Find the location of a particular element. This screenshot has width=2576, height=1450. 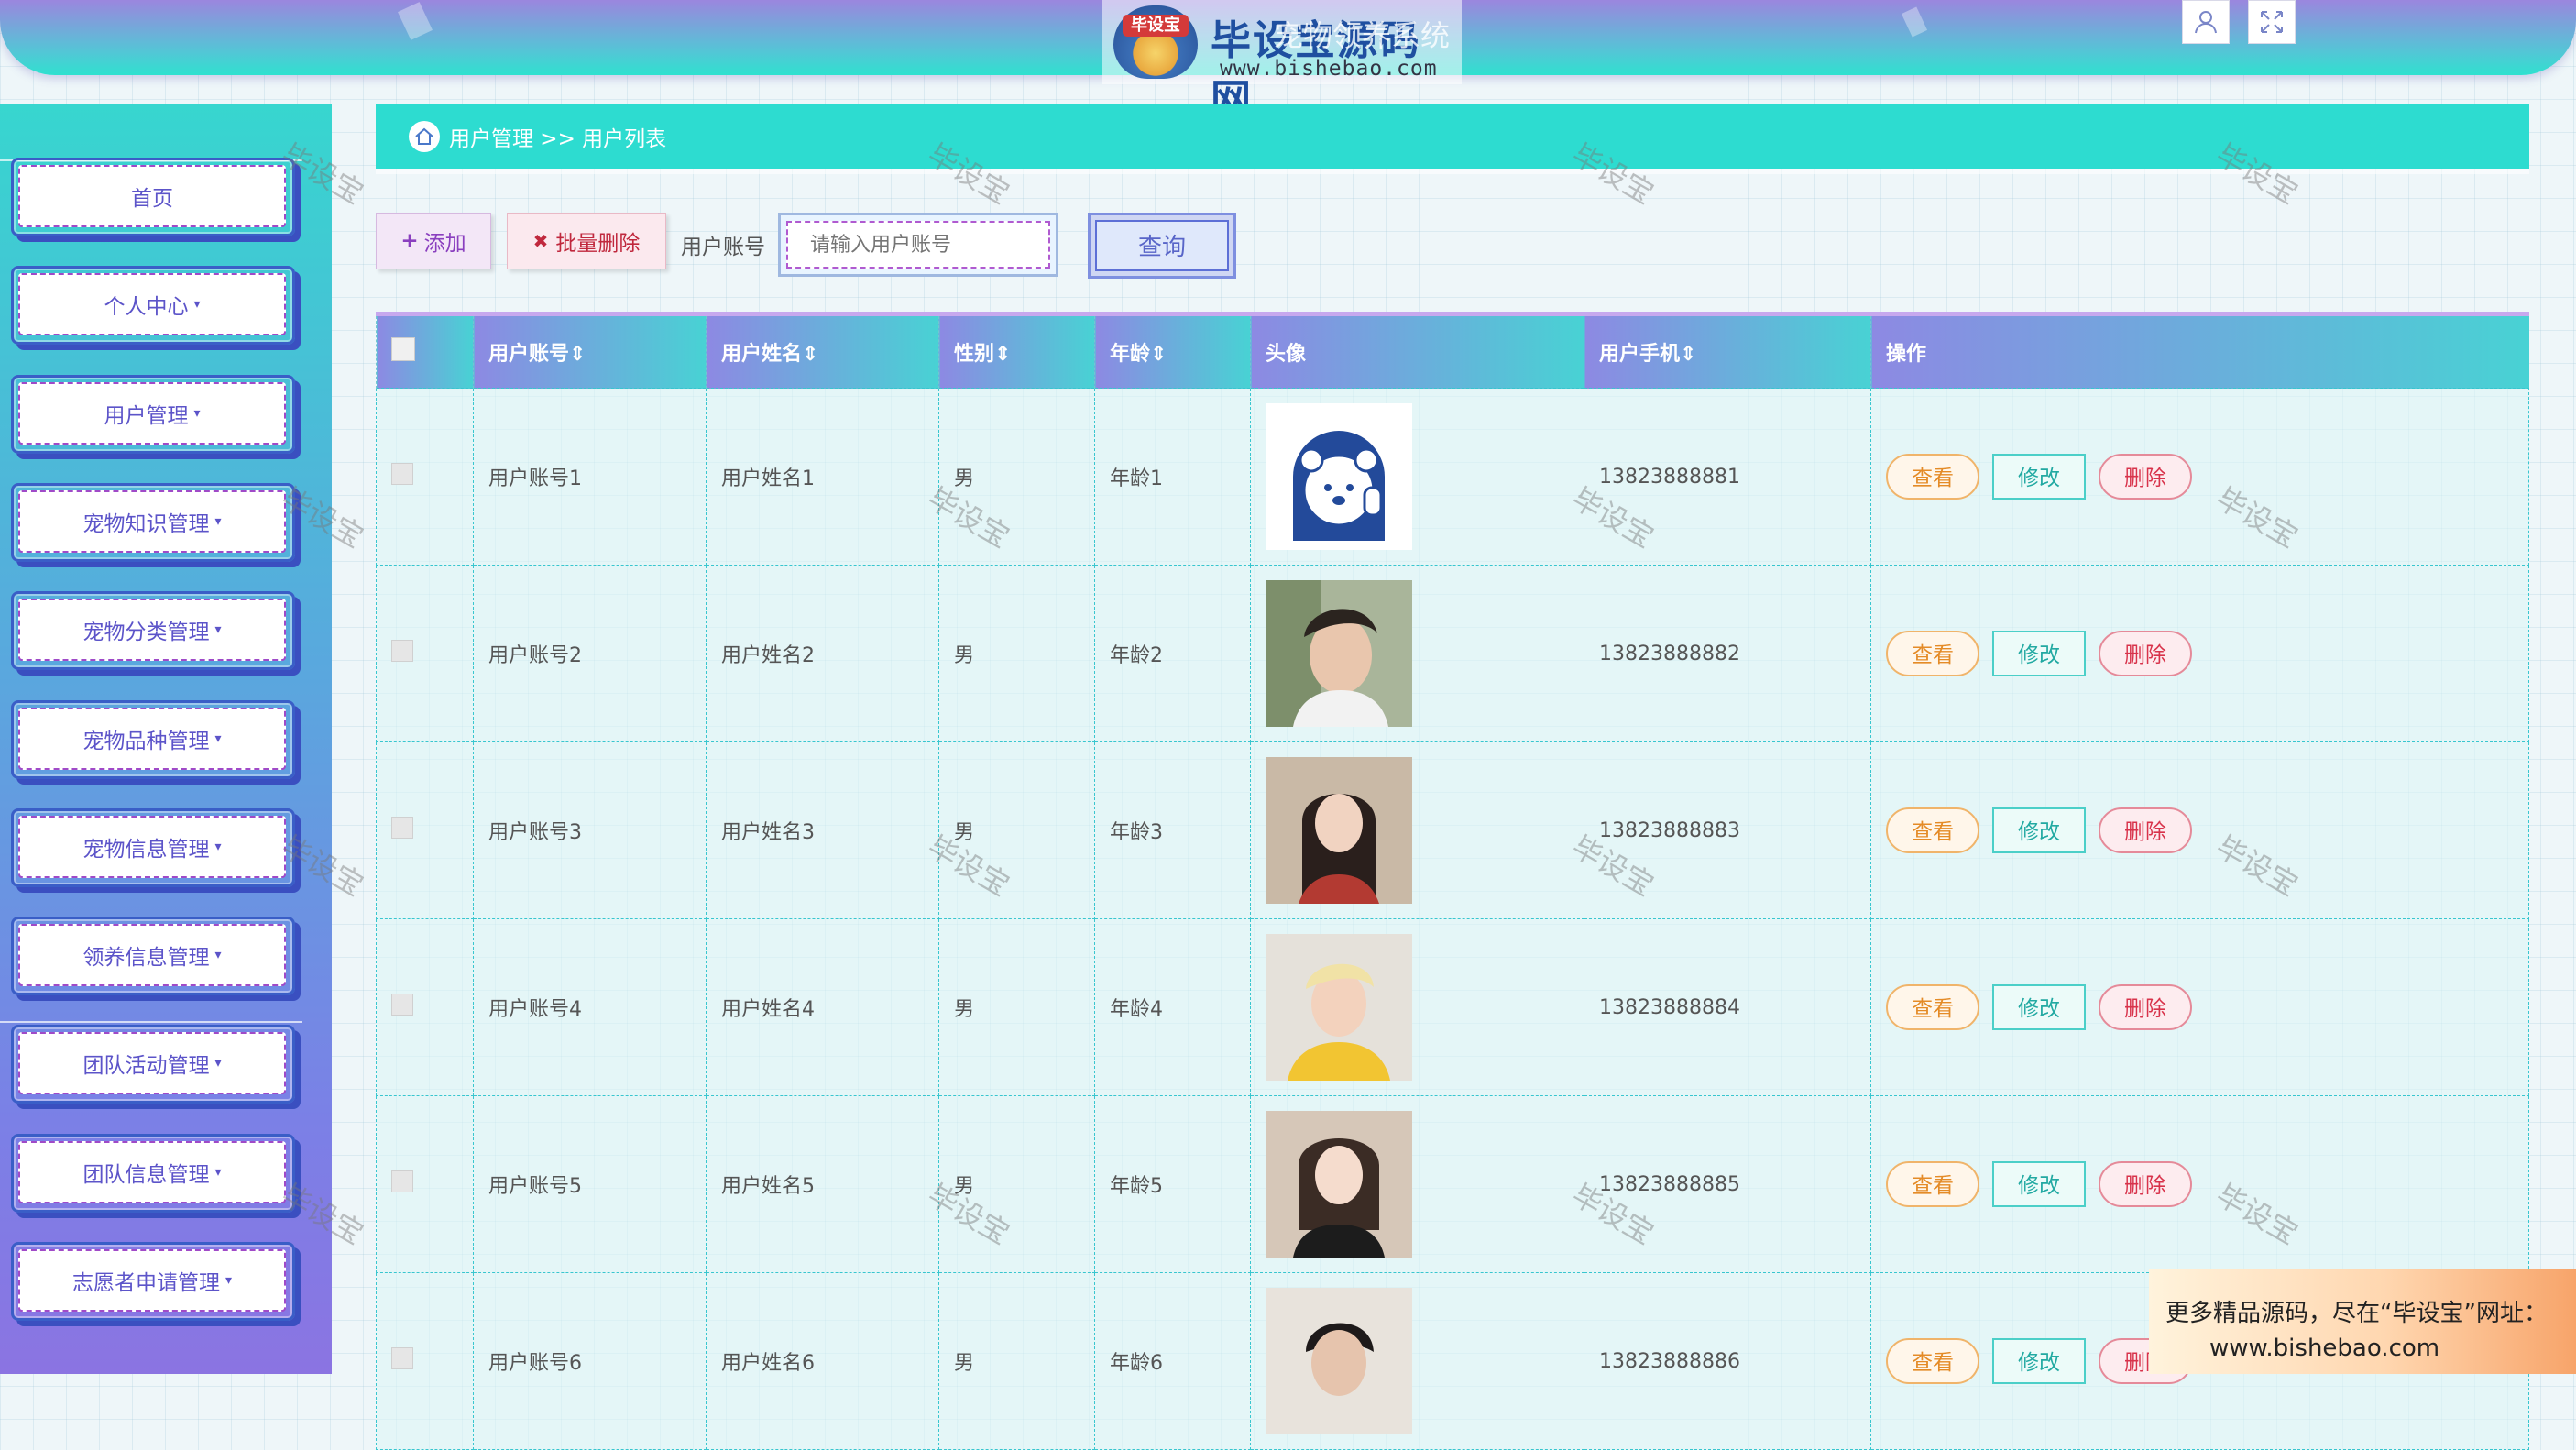

delete-x-icon: ✖ is located at coordinates (540, 241).